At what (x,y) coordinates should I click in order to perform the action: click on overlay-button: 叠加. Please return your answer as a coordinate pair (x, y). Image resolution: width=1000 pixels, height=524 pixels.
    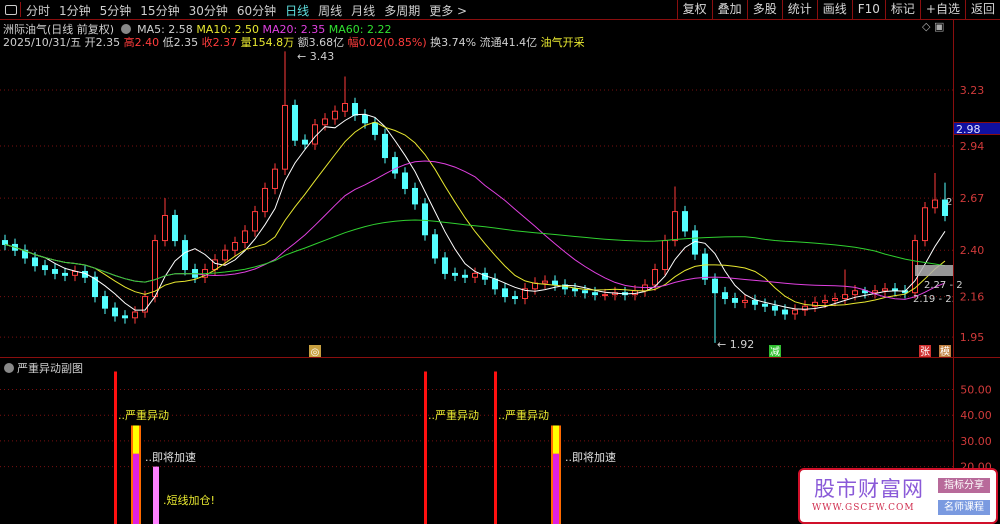
    Looking at the image, I should click on (729, 9).